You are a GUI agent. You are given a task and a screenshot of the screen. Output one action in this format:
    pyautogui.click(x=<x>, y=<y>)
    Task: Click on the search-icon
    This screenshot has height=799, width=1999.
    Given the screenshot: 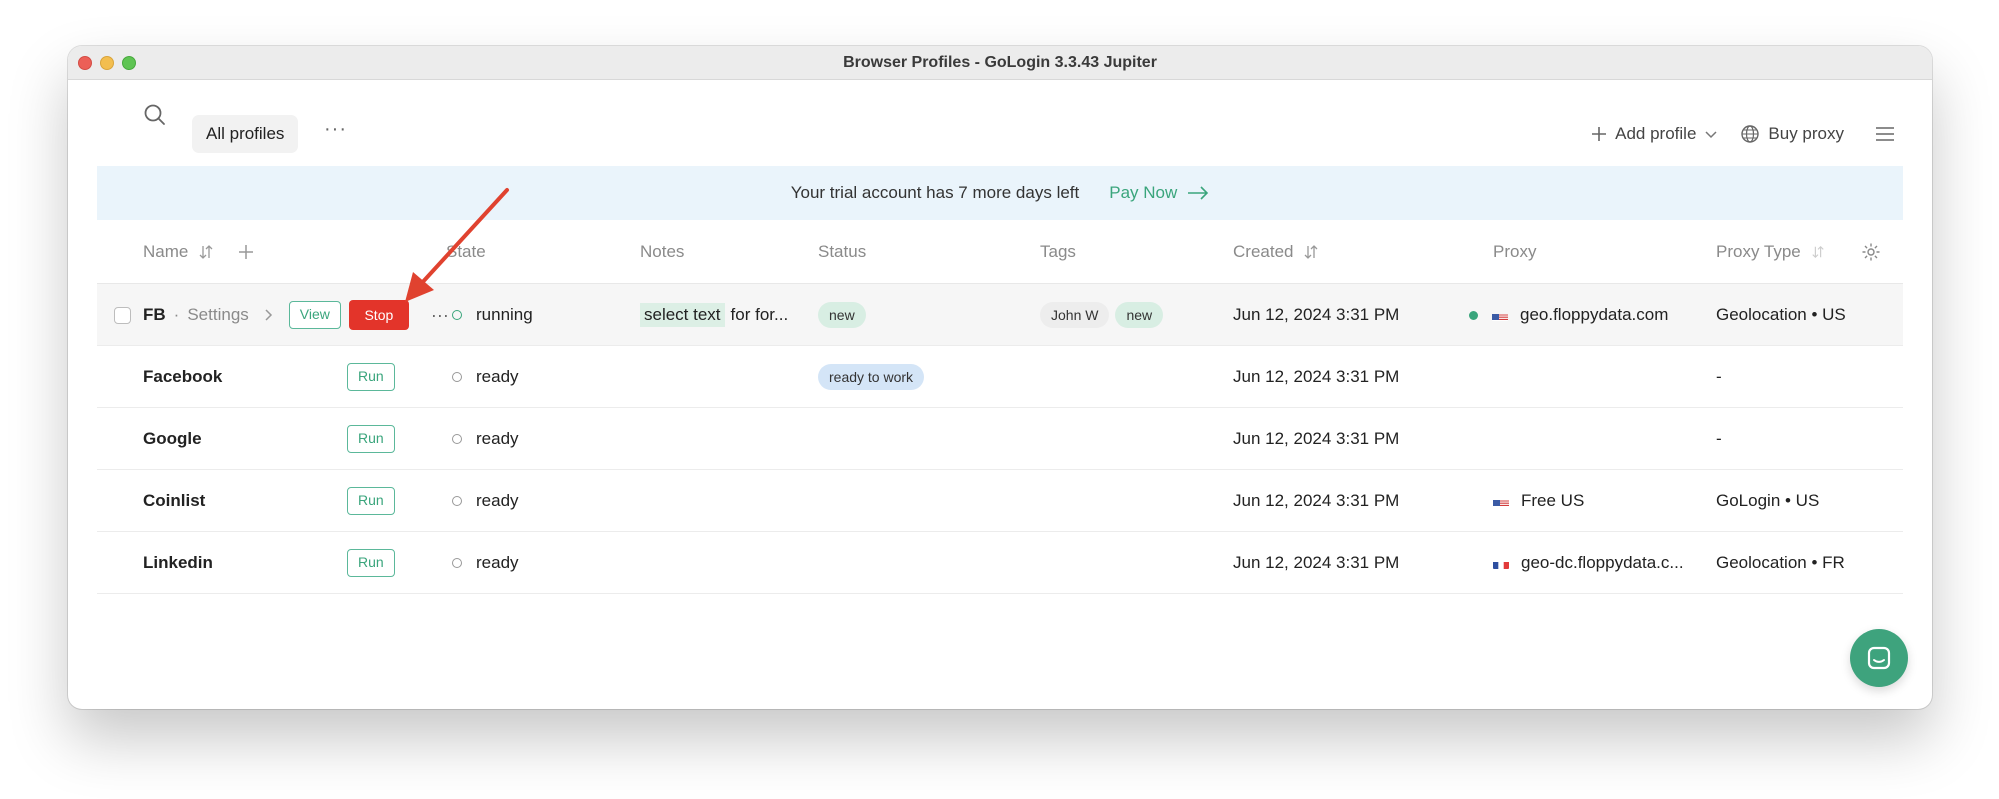 What is the action you would take?
    pyautogui.click(x=155, y=115)
    